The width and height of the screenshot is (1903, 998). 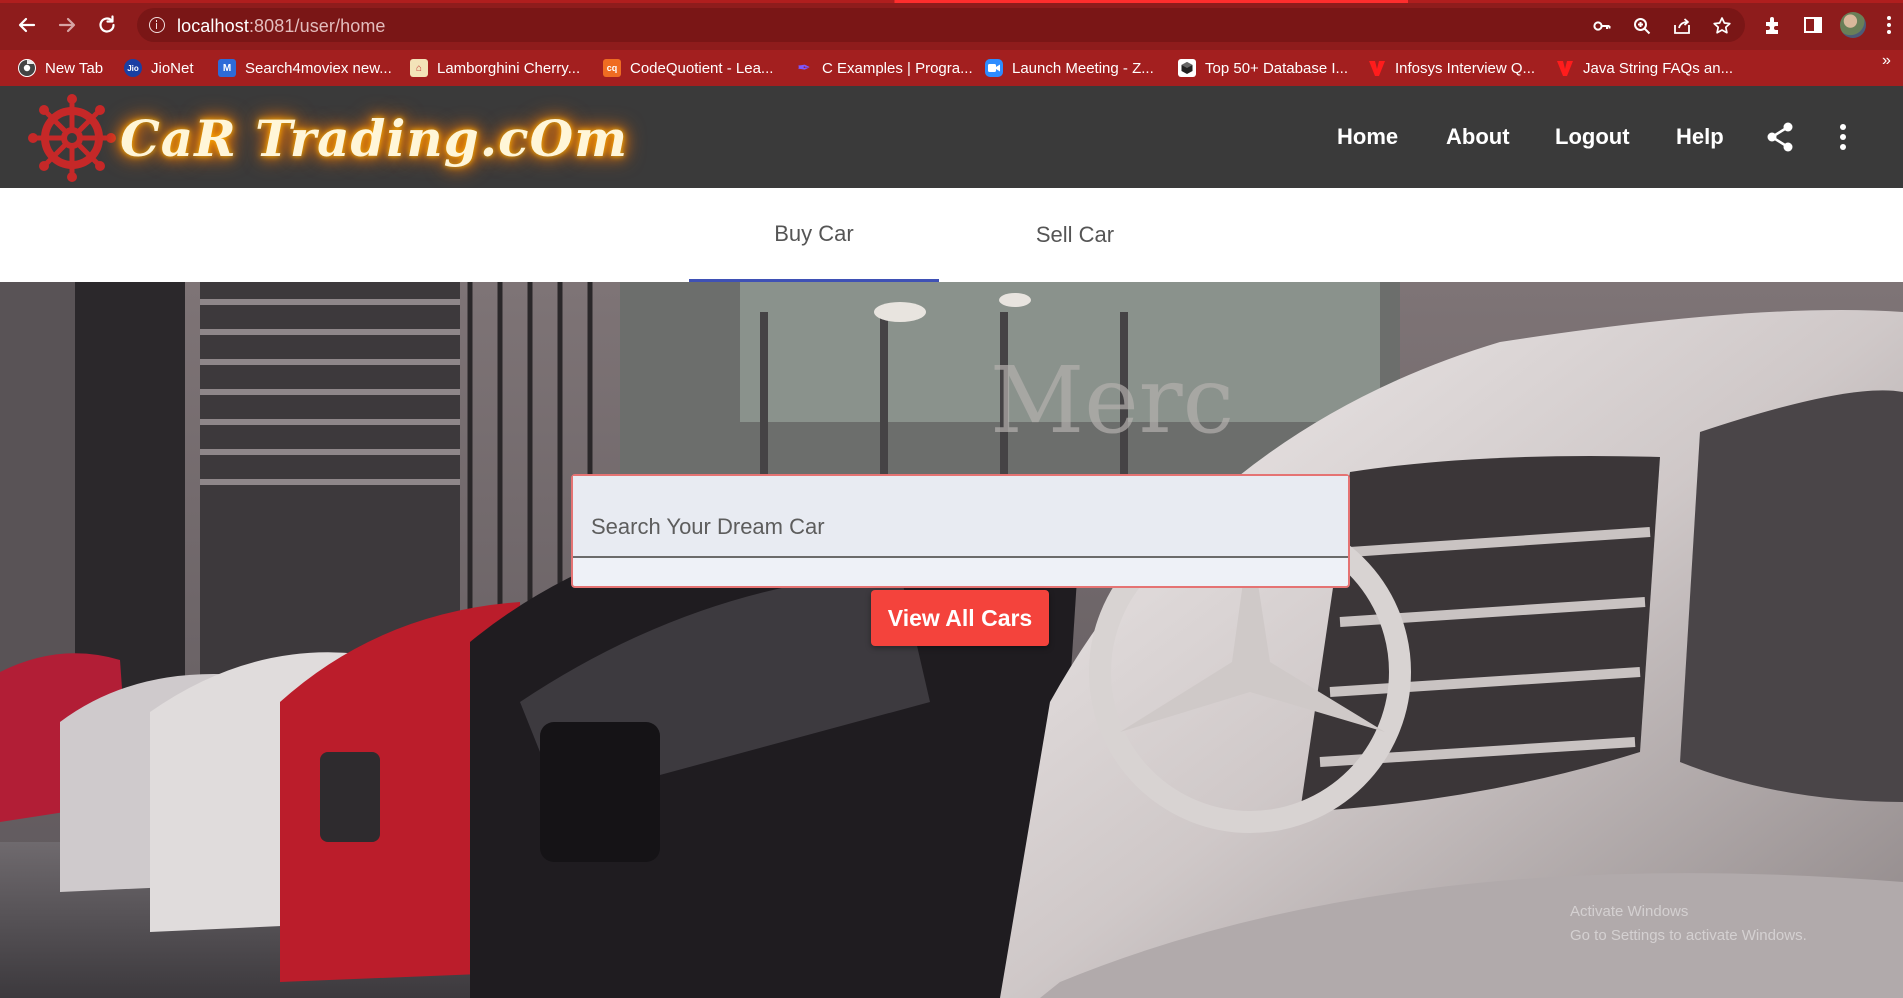 What do you see at coordinates (67, 25) in the screenshot?
I see `forward-icon` at bounding box center [67, 25].